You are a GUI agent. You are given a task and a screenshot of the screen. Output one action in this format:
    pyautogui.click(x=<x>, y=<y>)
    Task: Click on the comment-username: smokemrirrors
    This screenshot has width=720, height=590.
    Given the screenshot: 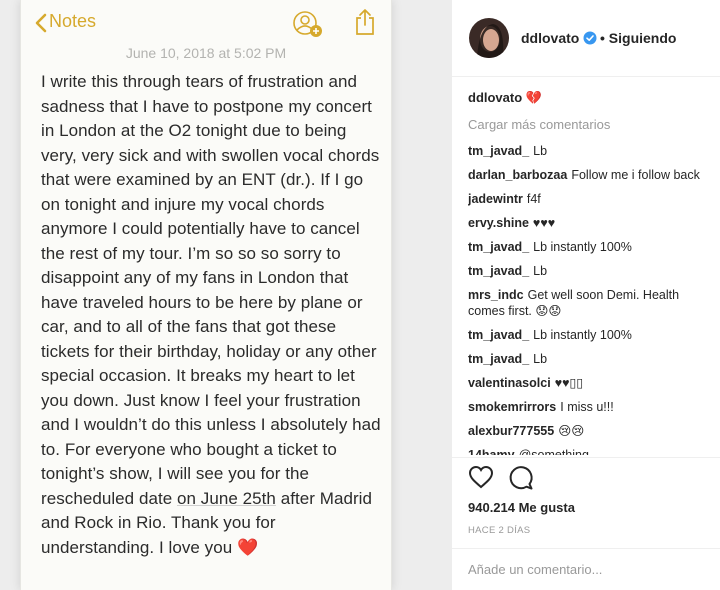 What is the action you would take?
    pyautogui.click(x=512, y=407)
    